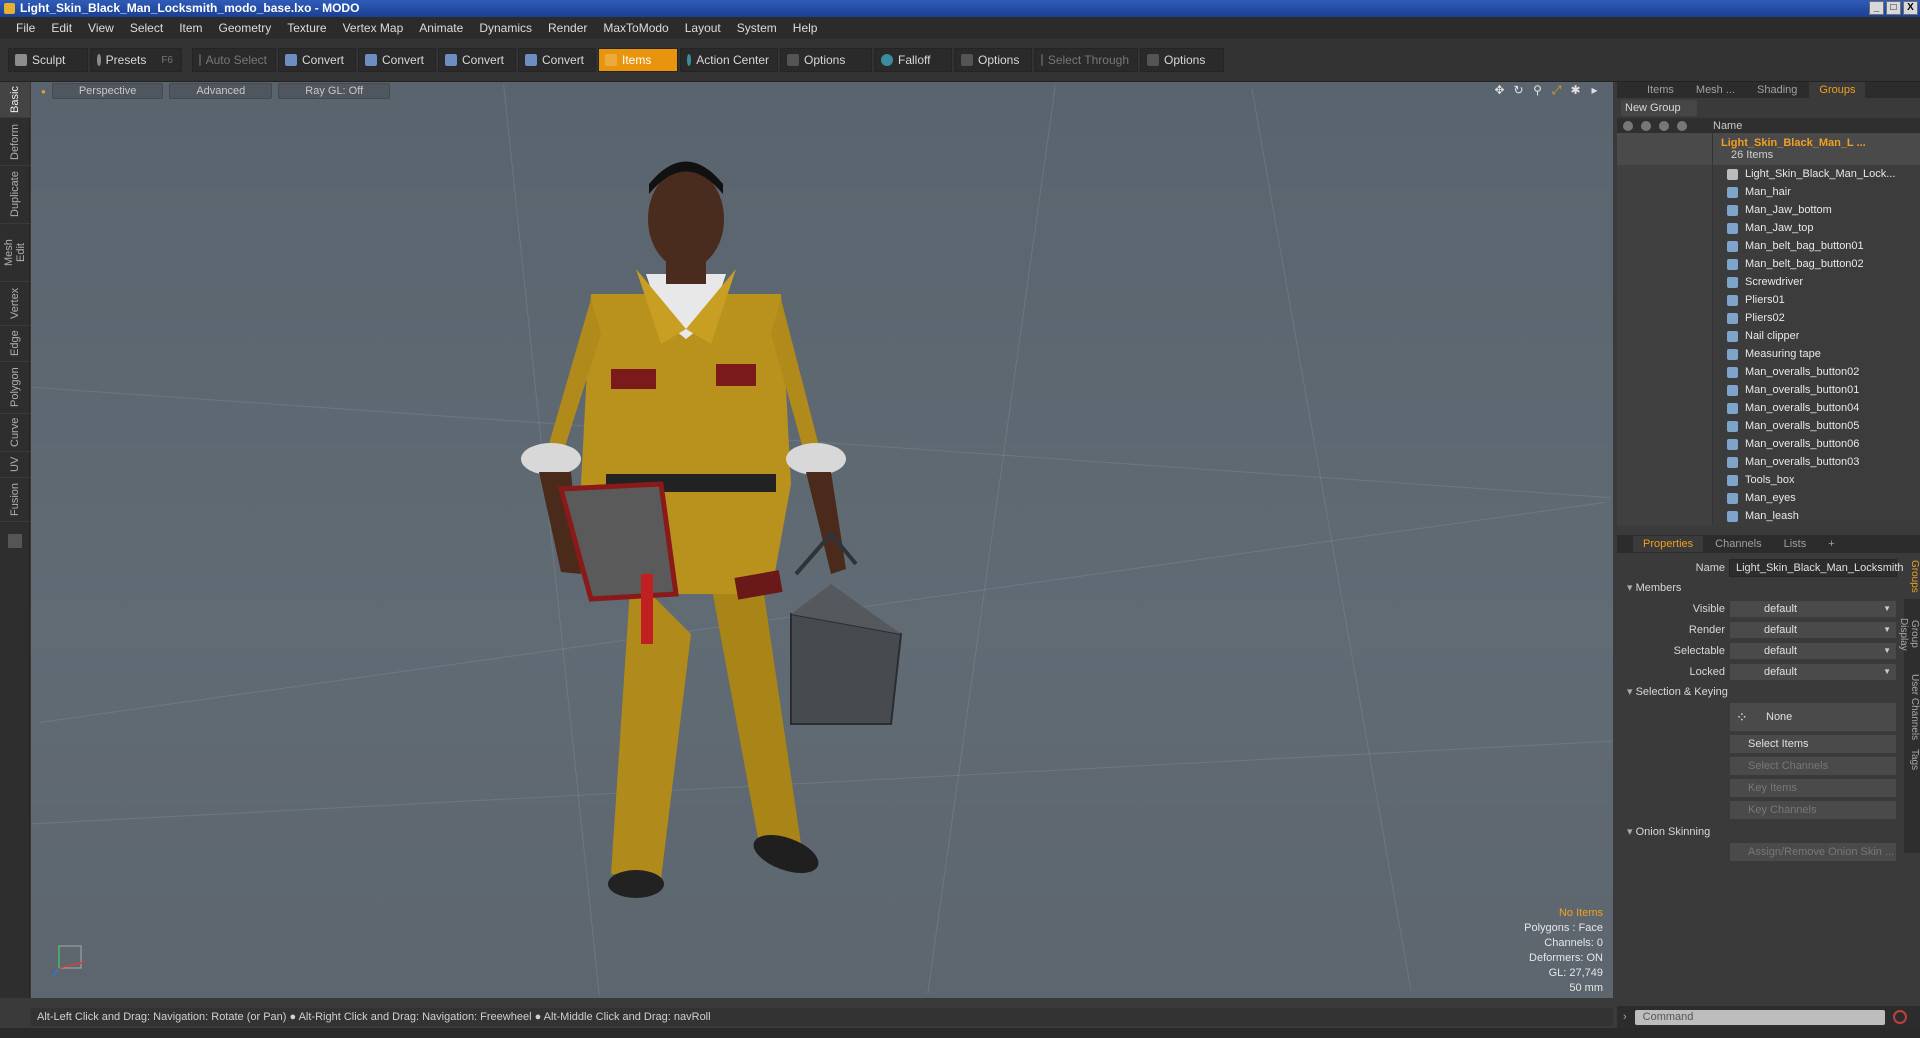 The image size is (1920, 1038). I want to click on tab-edge: Edge, so click(15, 344).